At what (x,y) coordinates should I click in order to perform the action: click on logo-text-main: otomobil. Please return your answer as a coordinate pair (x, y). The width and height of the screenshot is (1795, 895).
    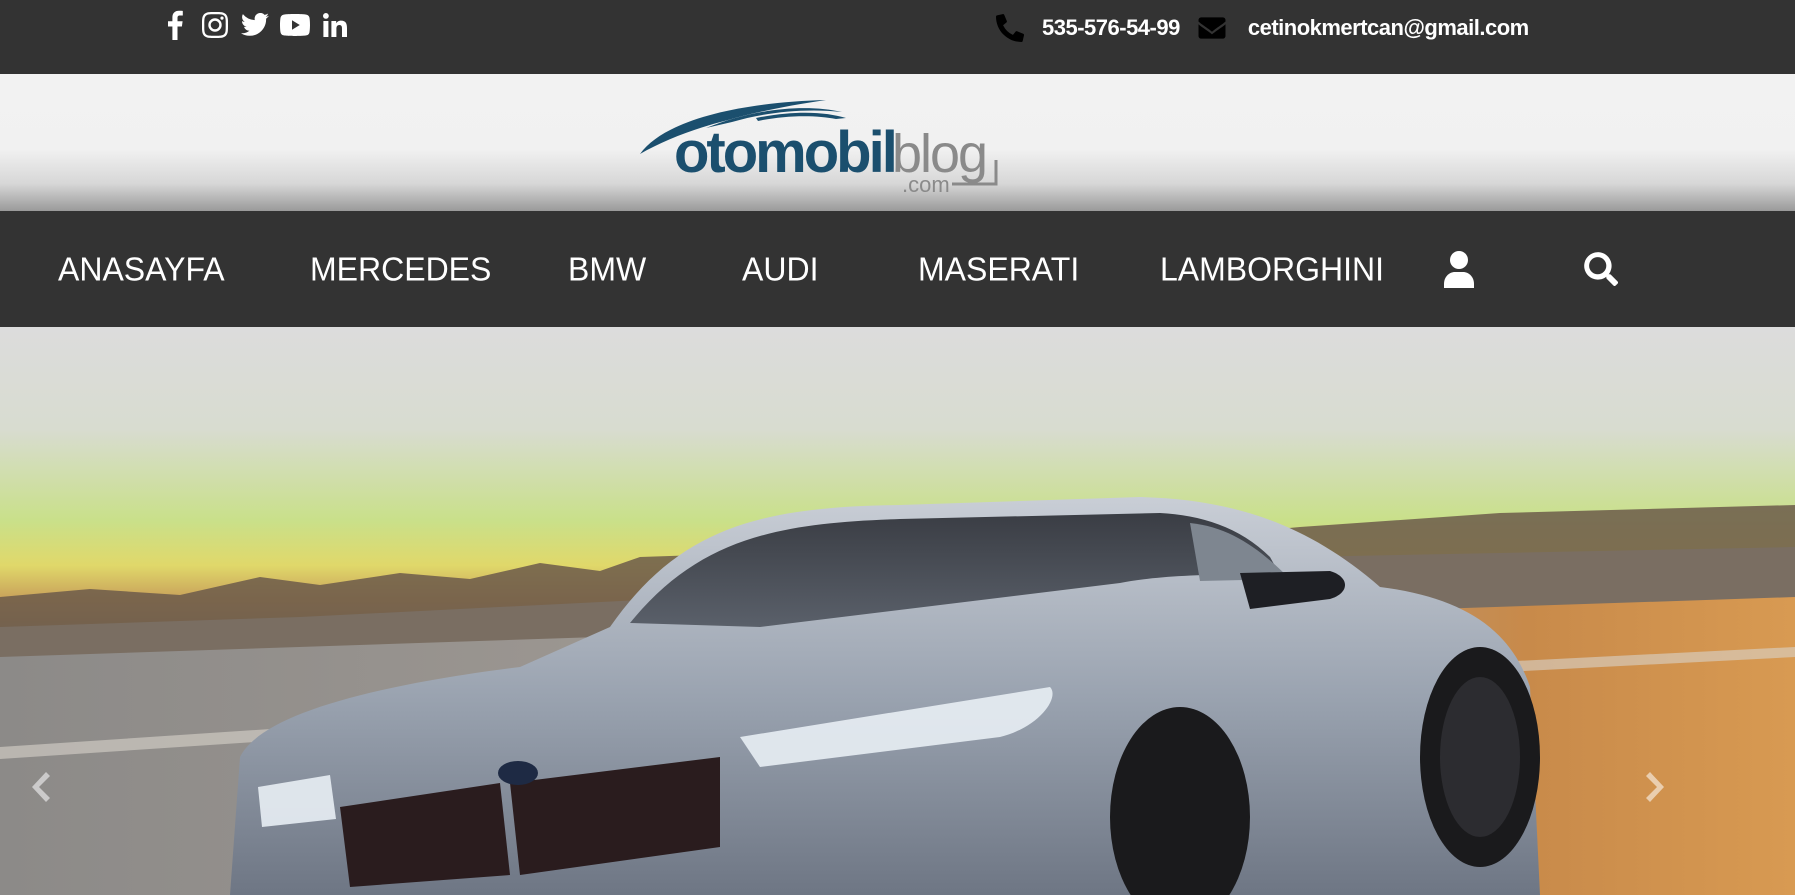
    Looking at the image, I should click on (784, 152).